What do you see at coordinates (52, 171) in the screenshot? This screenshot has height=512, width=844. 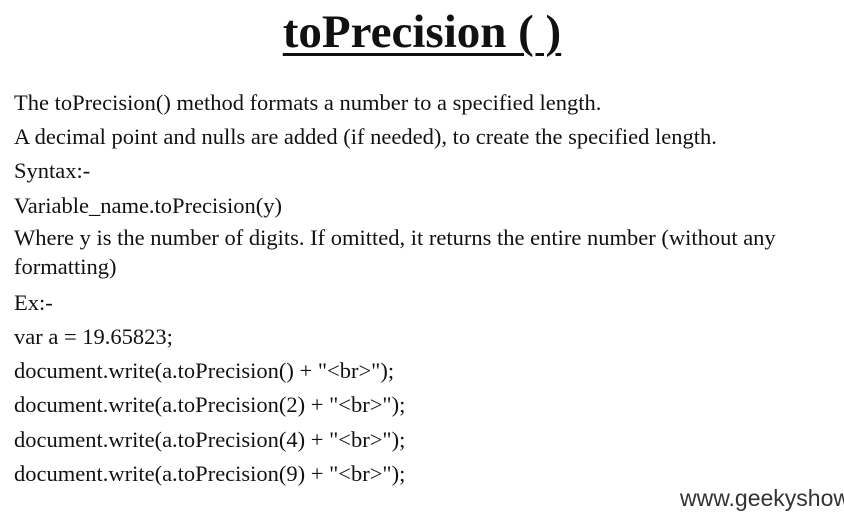 I see `syntax-heading: Syntax:-` at bounding box center [52, 171].